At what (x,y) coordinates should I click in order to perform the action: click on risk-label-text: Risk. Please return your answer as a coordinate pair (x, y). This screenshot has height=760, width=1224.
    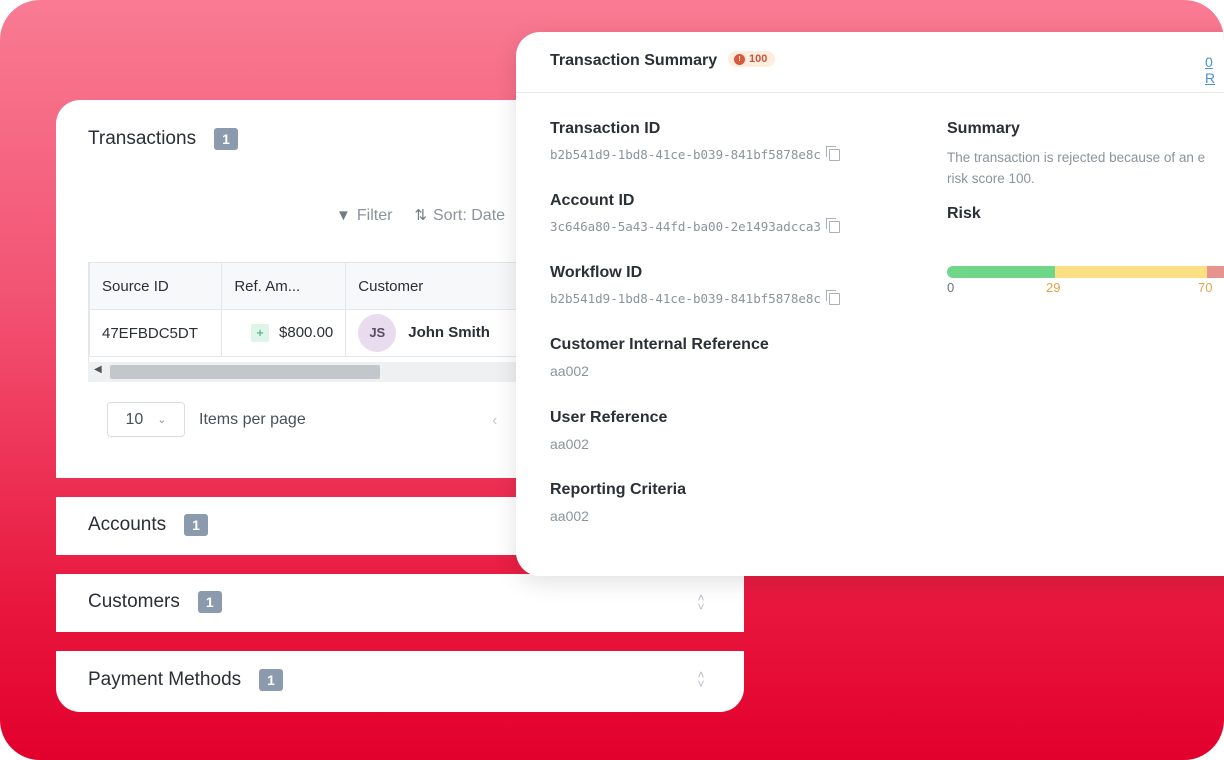
    Looking at the image, I should click on (964, 213).